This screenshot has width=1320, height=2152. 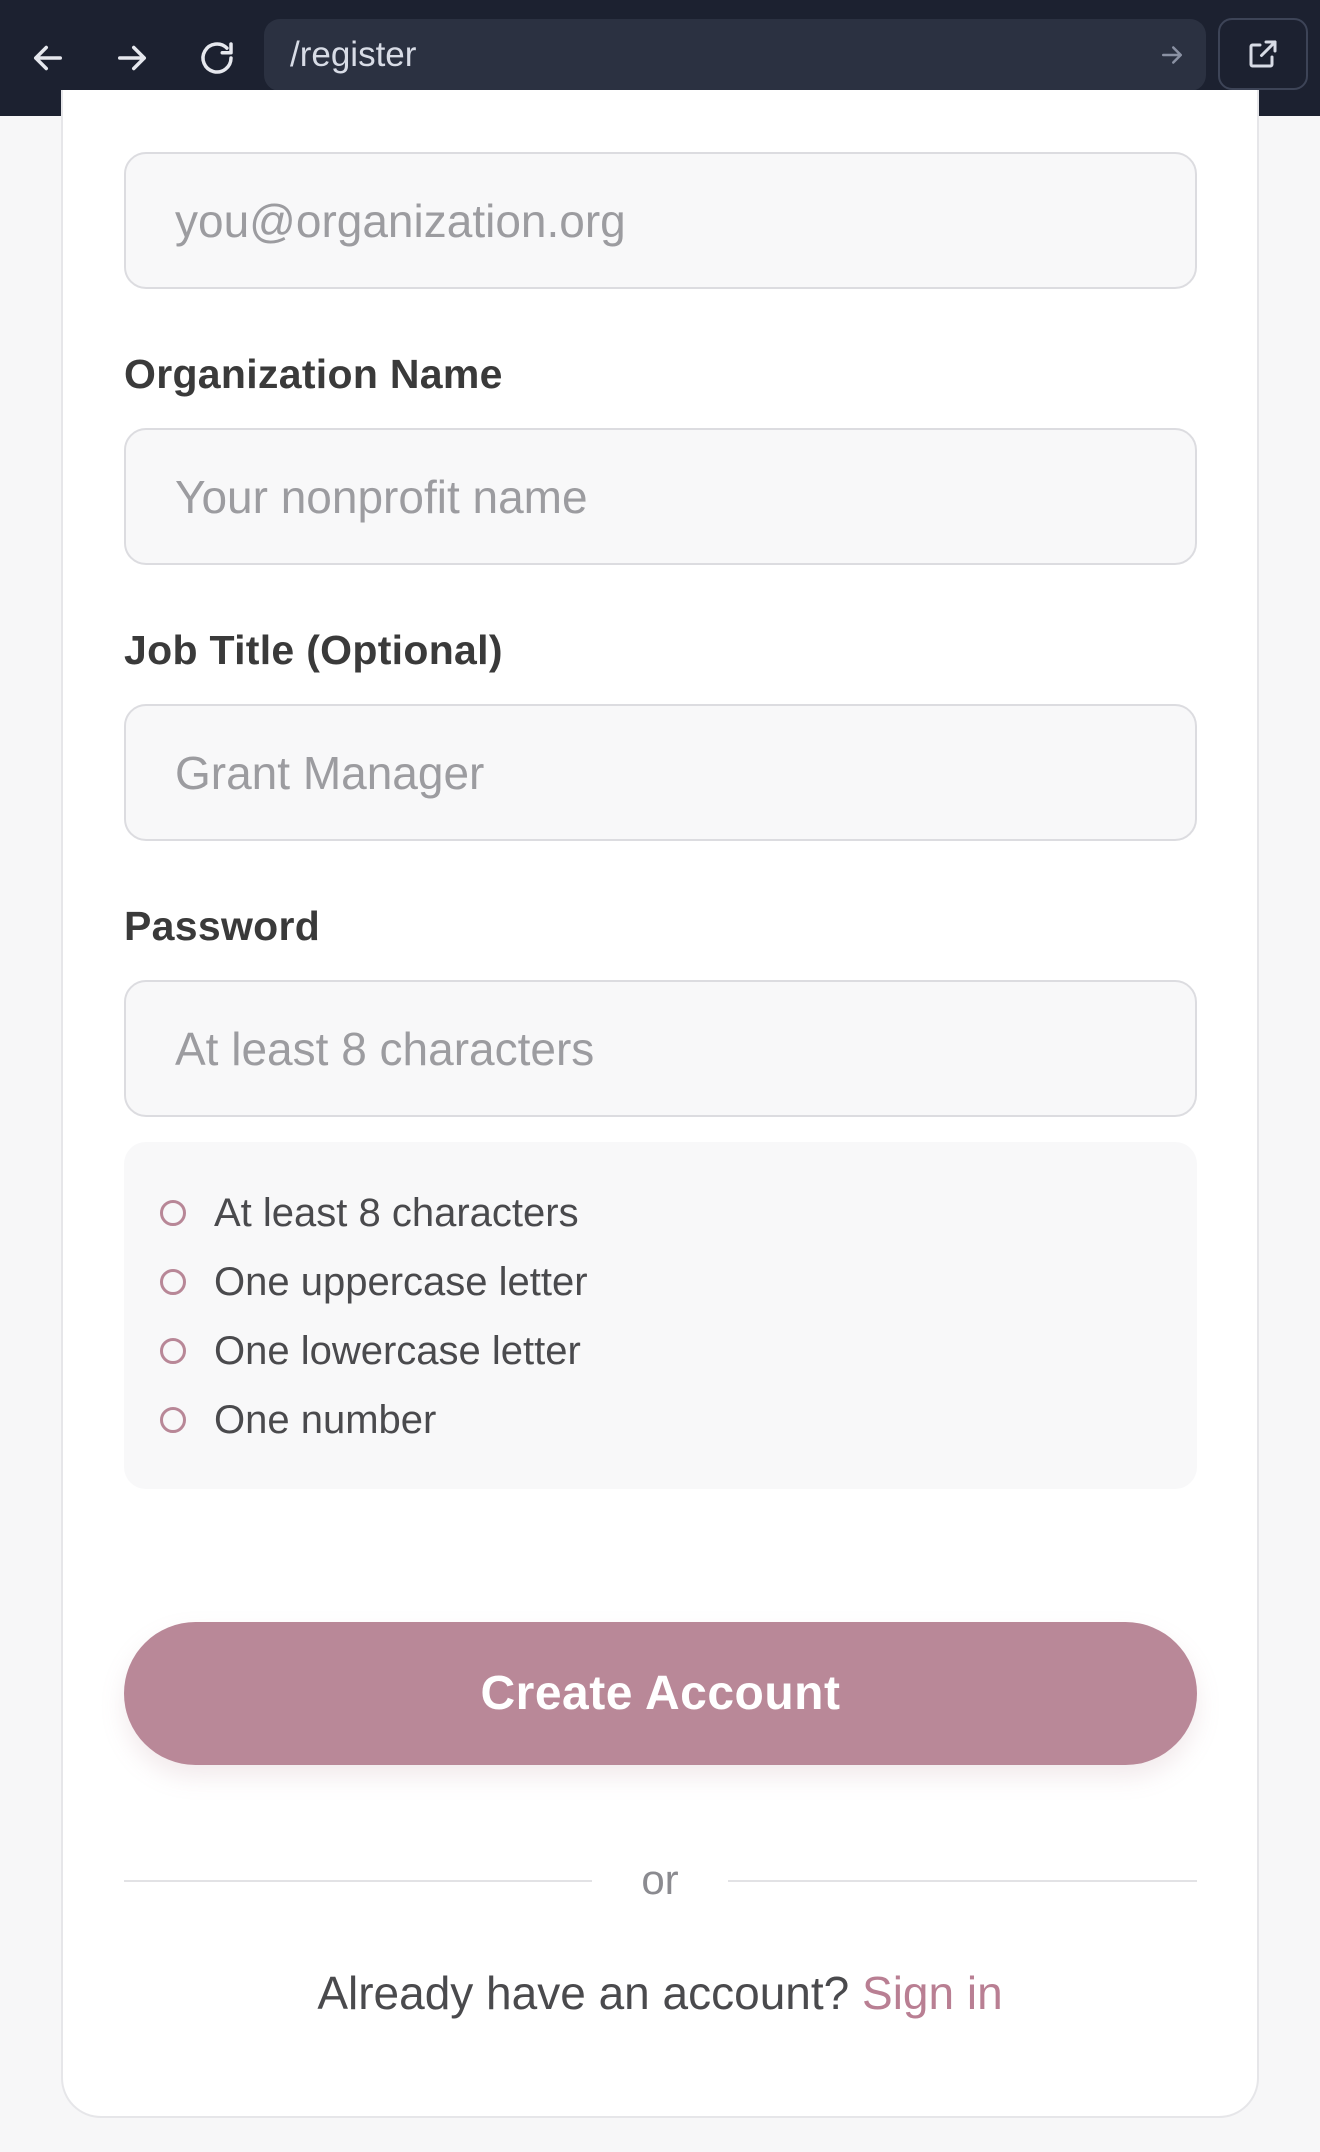 What do you see at coordinates (222, 926) in the screenshot?
I see `password-label: Password` at bounding box center [222, 926].